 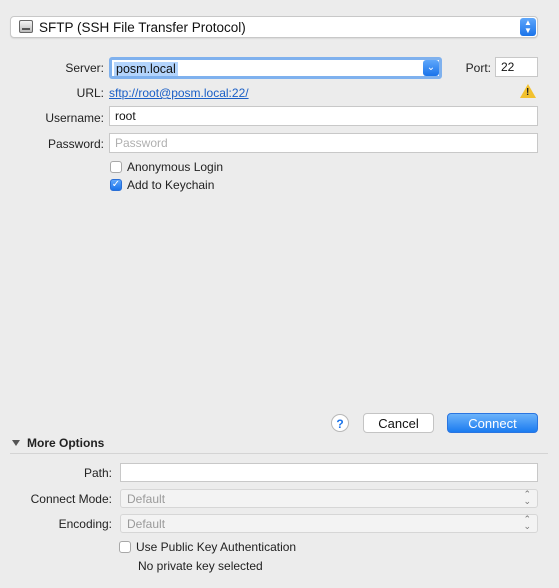 What do you see at coordinates (478, 68) in the screenshot?
I see `port-label: Port:` at bounding box center [478, 68].